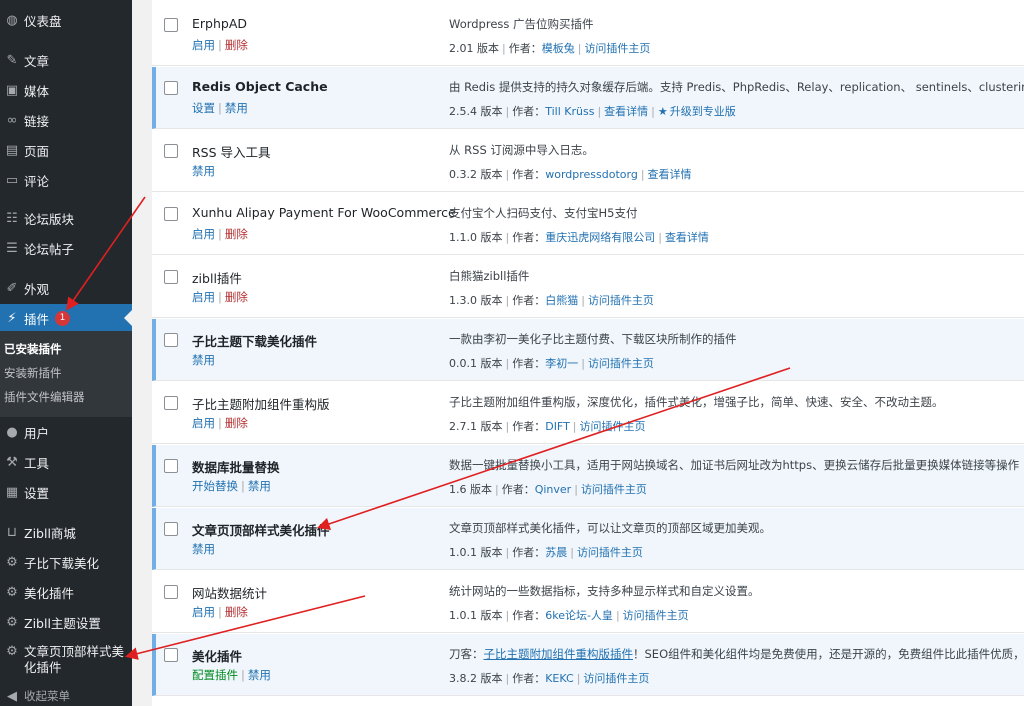 This screenshot has width=1024, height=706. What do you see at coordinates (66, 432) in the screenshot?
I see `sidebar-item-10: ● 用户` at bounding box center [66, 432].